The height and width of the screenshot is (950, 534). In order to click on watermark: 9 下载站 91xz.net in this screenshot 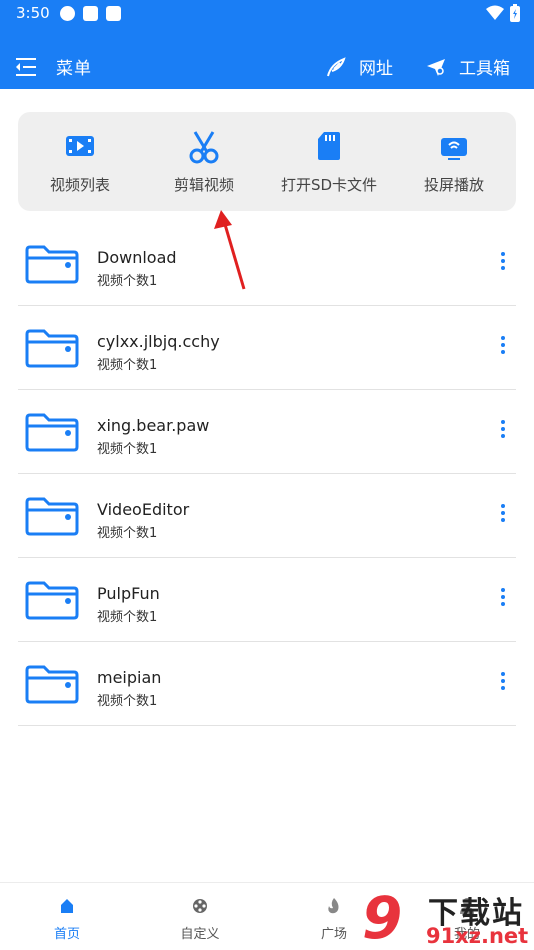, I will do `click(448, 917)`.